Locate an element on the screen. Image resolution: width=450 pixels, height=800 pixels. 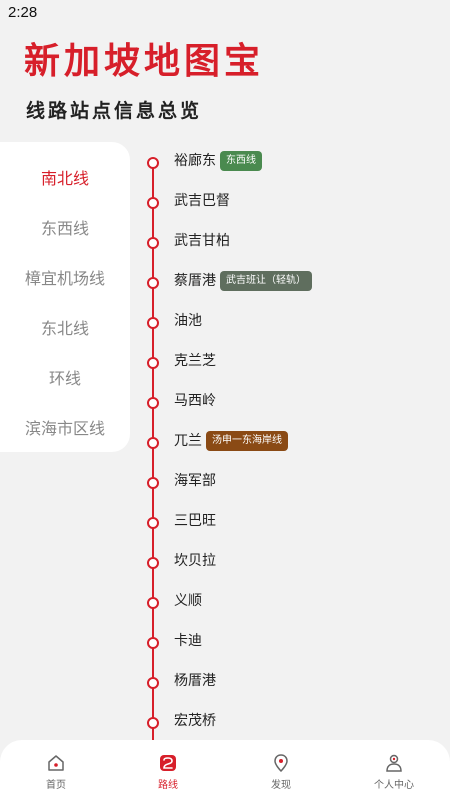
nav-profile: 个人中心 is located at coordinates (394, 770).